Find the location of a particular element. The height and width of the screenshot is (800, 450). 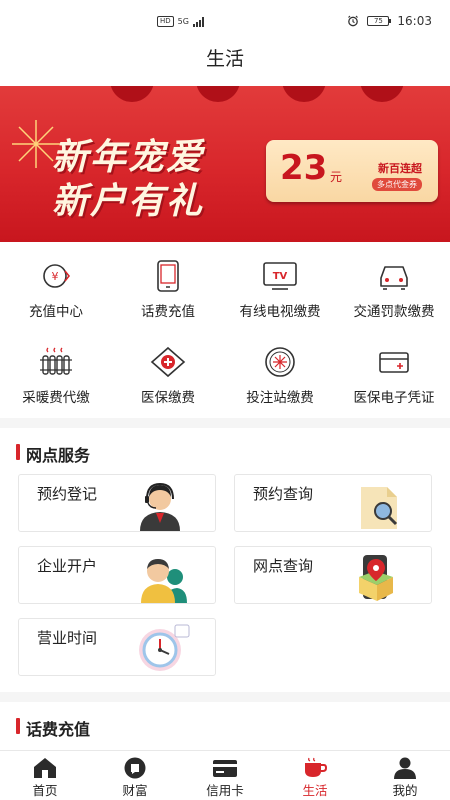

tile-label: 企业开户 is located at coordinates (67, 566).